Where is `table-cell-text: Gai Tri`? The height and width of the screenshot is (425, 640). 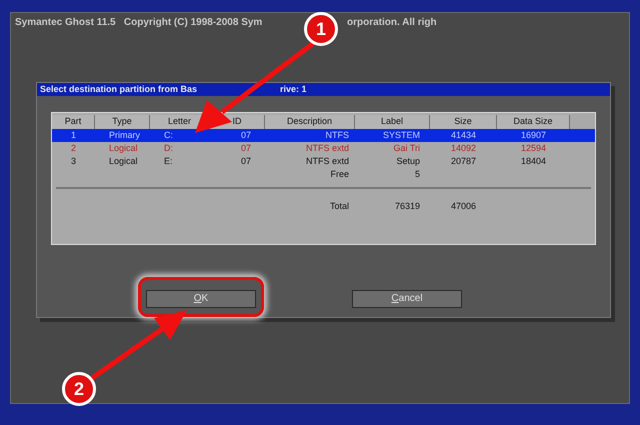
table-cell-text: Gai Tri is located at coordinates (406, 148).